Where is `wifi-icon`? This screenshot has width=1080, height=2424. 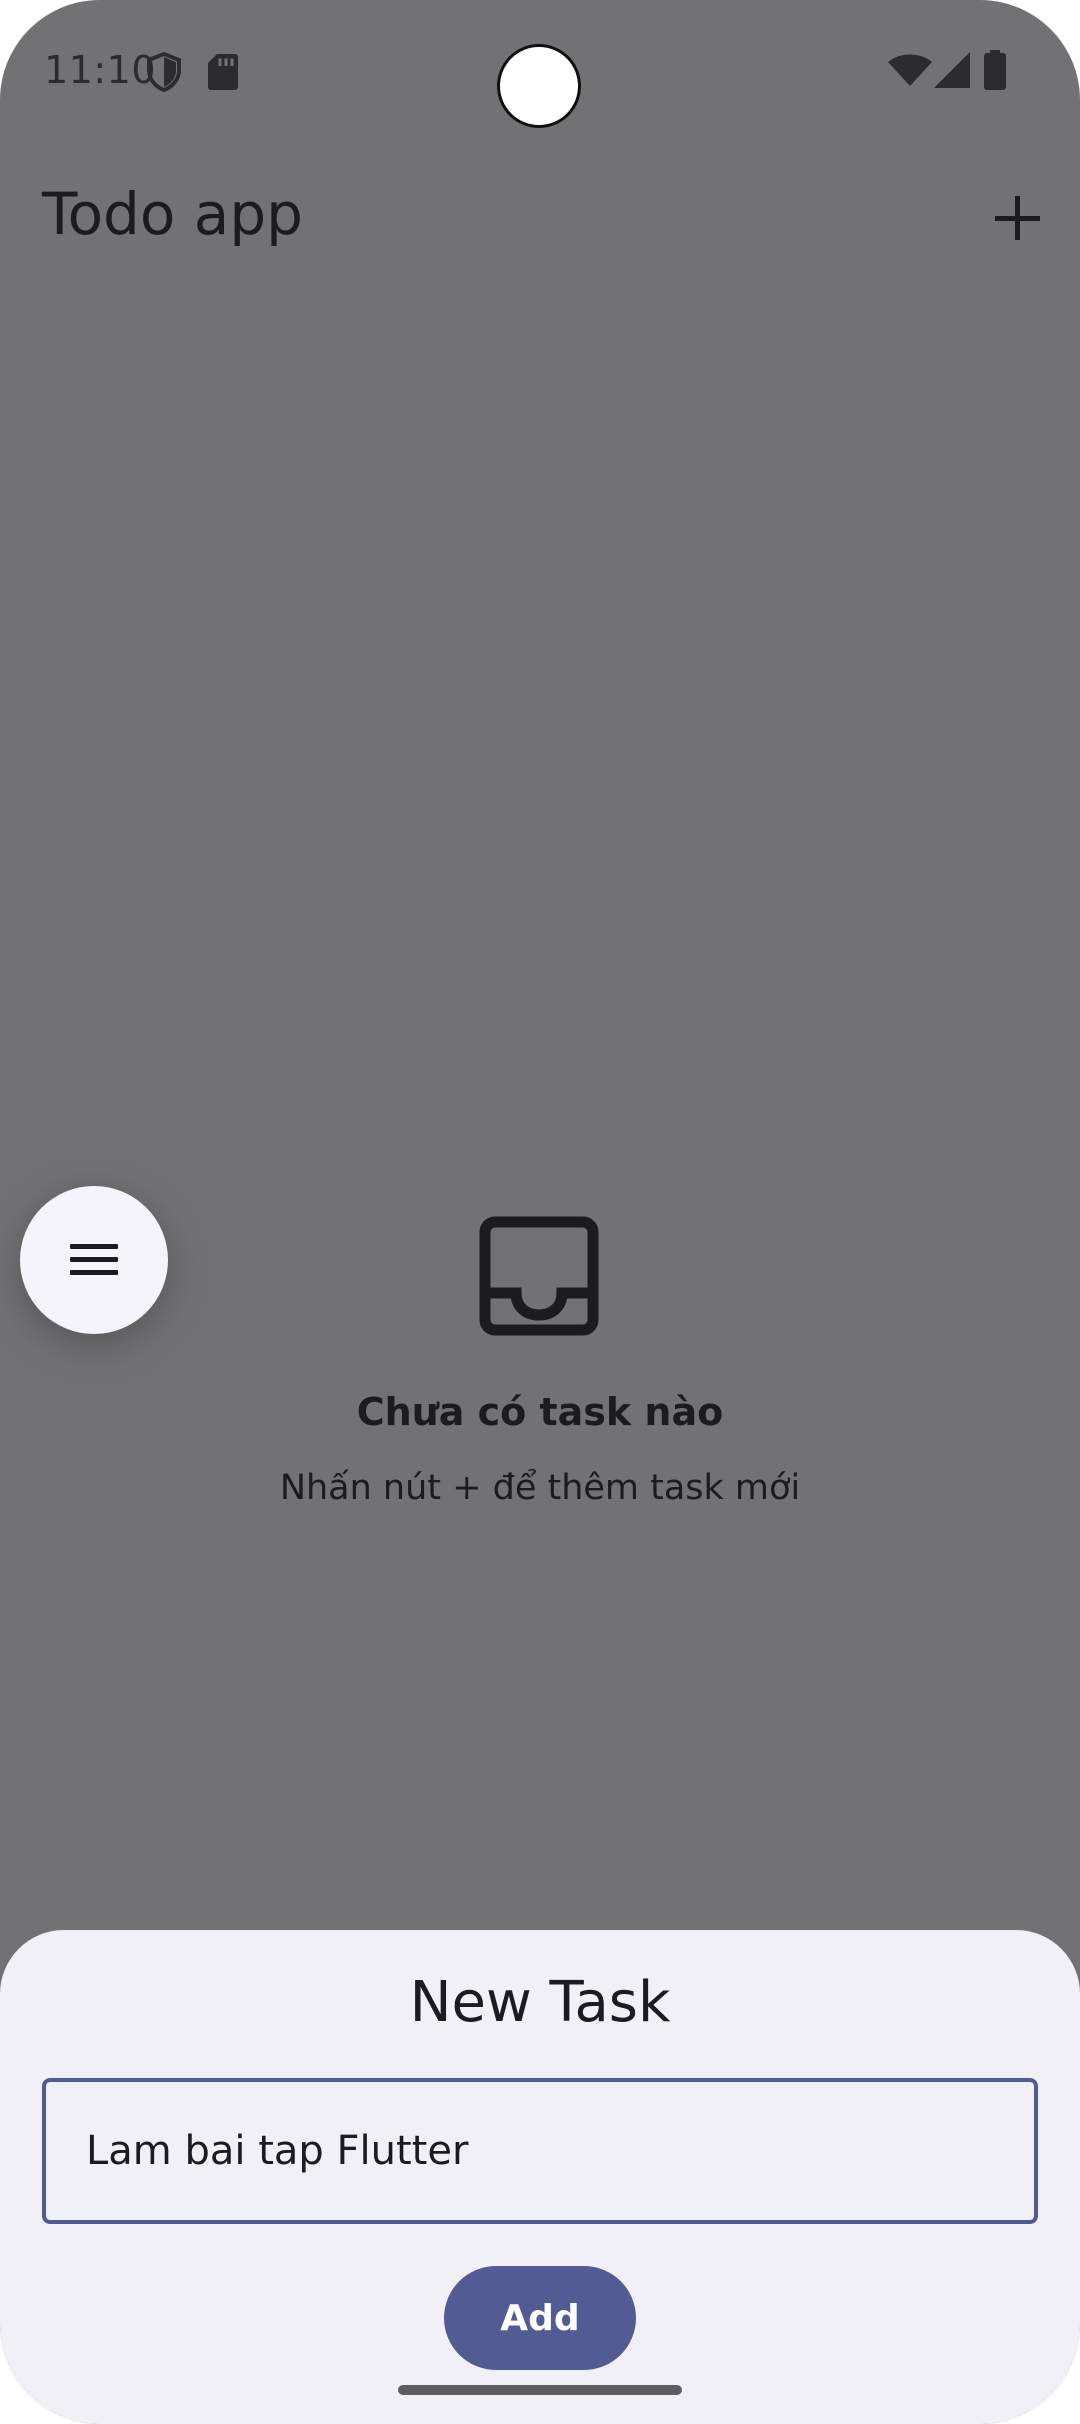 wifi-icon is located at coordinates (910, 70).